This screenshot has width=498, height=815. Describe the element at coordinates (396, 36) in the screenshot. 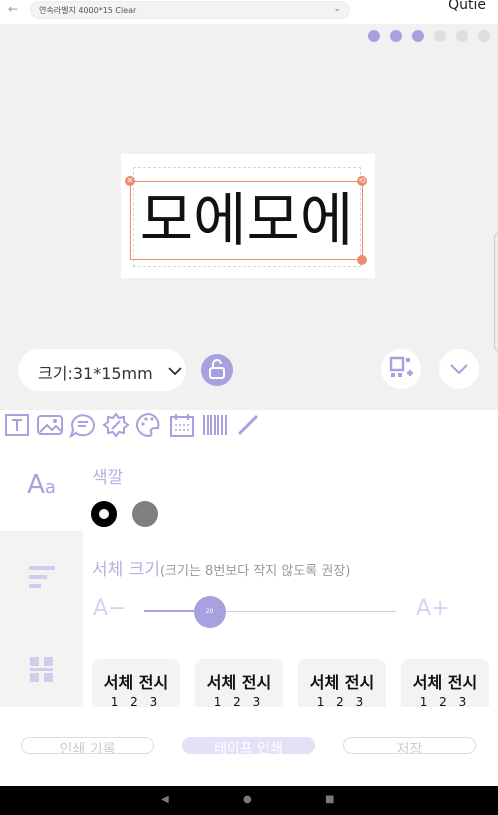

I see `layer-icon` at that location.